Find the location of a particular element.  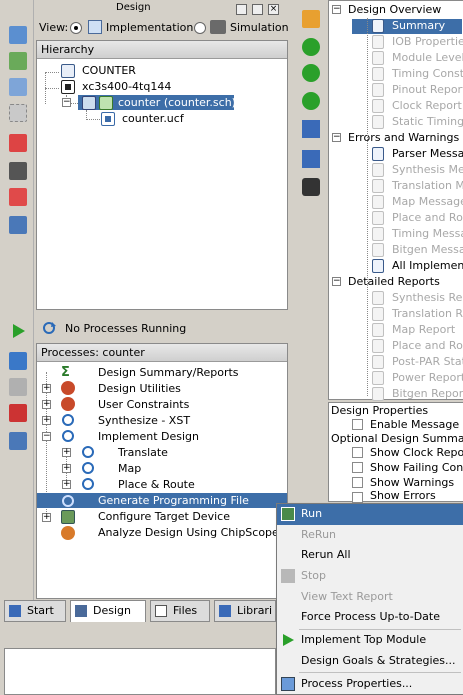

chip-view-icon is located at coordinates (18, 171).